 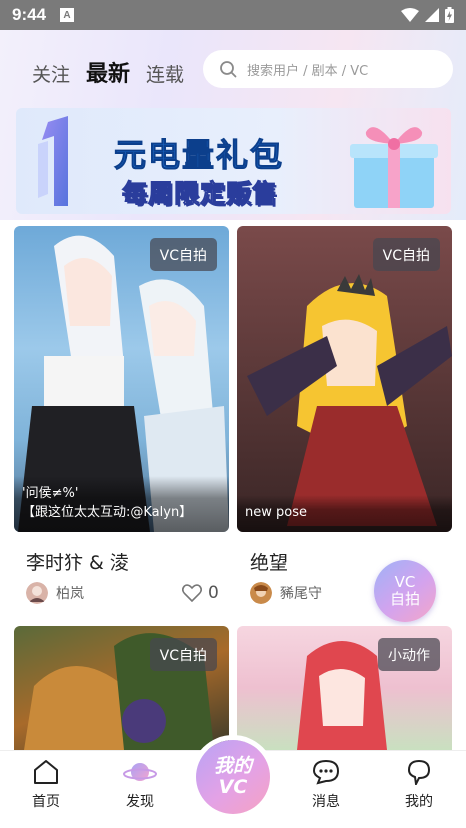 What do you see at coordinates (394, 167) in the screenshot?
I see `gift-box-icon` at bounding box center [394, 167].